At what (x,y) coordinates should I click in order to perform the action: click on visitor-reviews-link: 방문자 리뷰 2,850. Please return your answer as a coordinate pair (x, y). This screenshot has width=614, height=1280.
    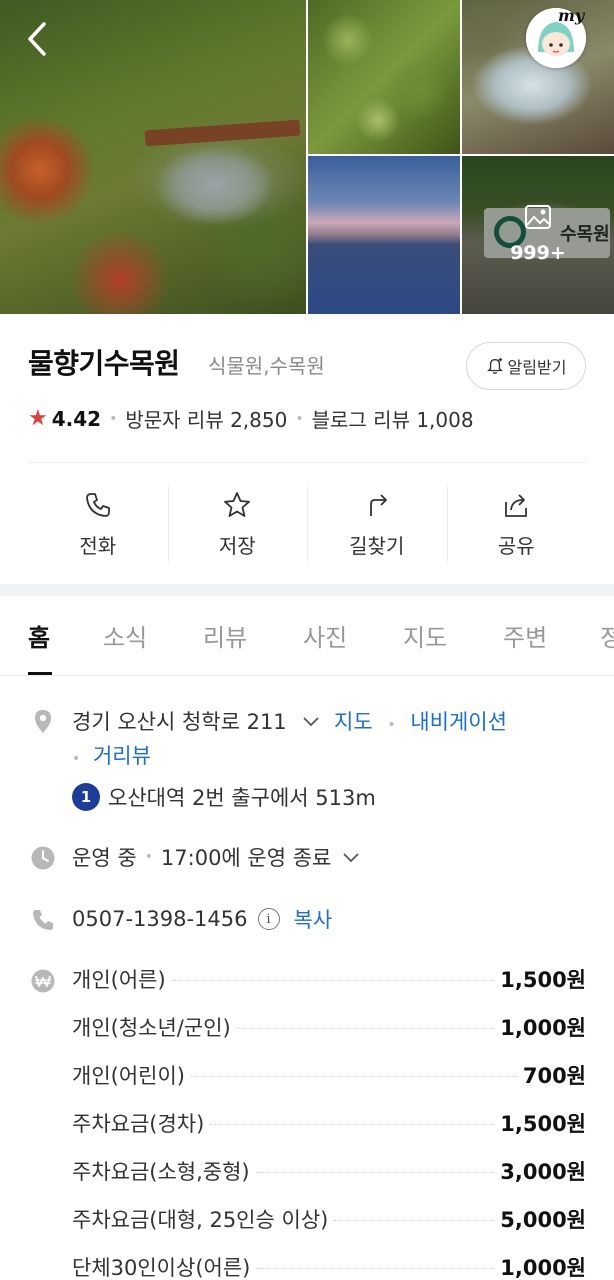
    Looking at the image, I should click on (206, 418).